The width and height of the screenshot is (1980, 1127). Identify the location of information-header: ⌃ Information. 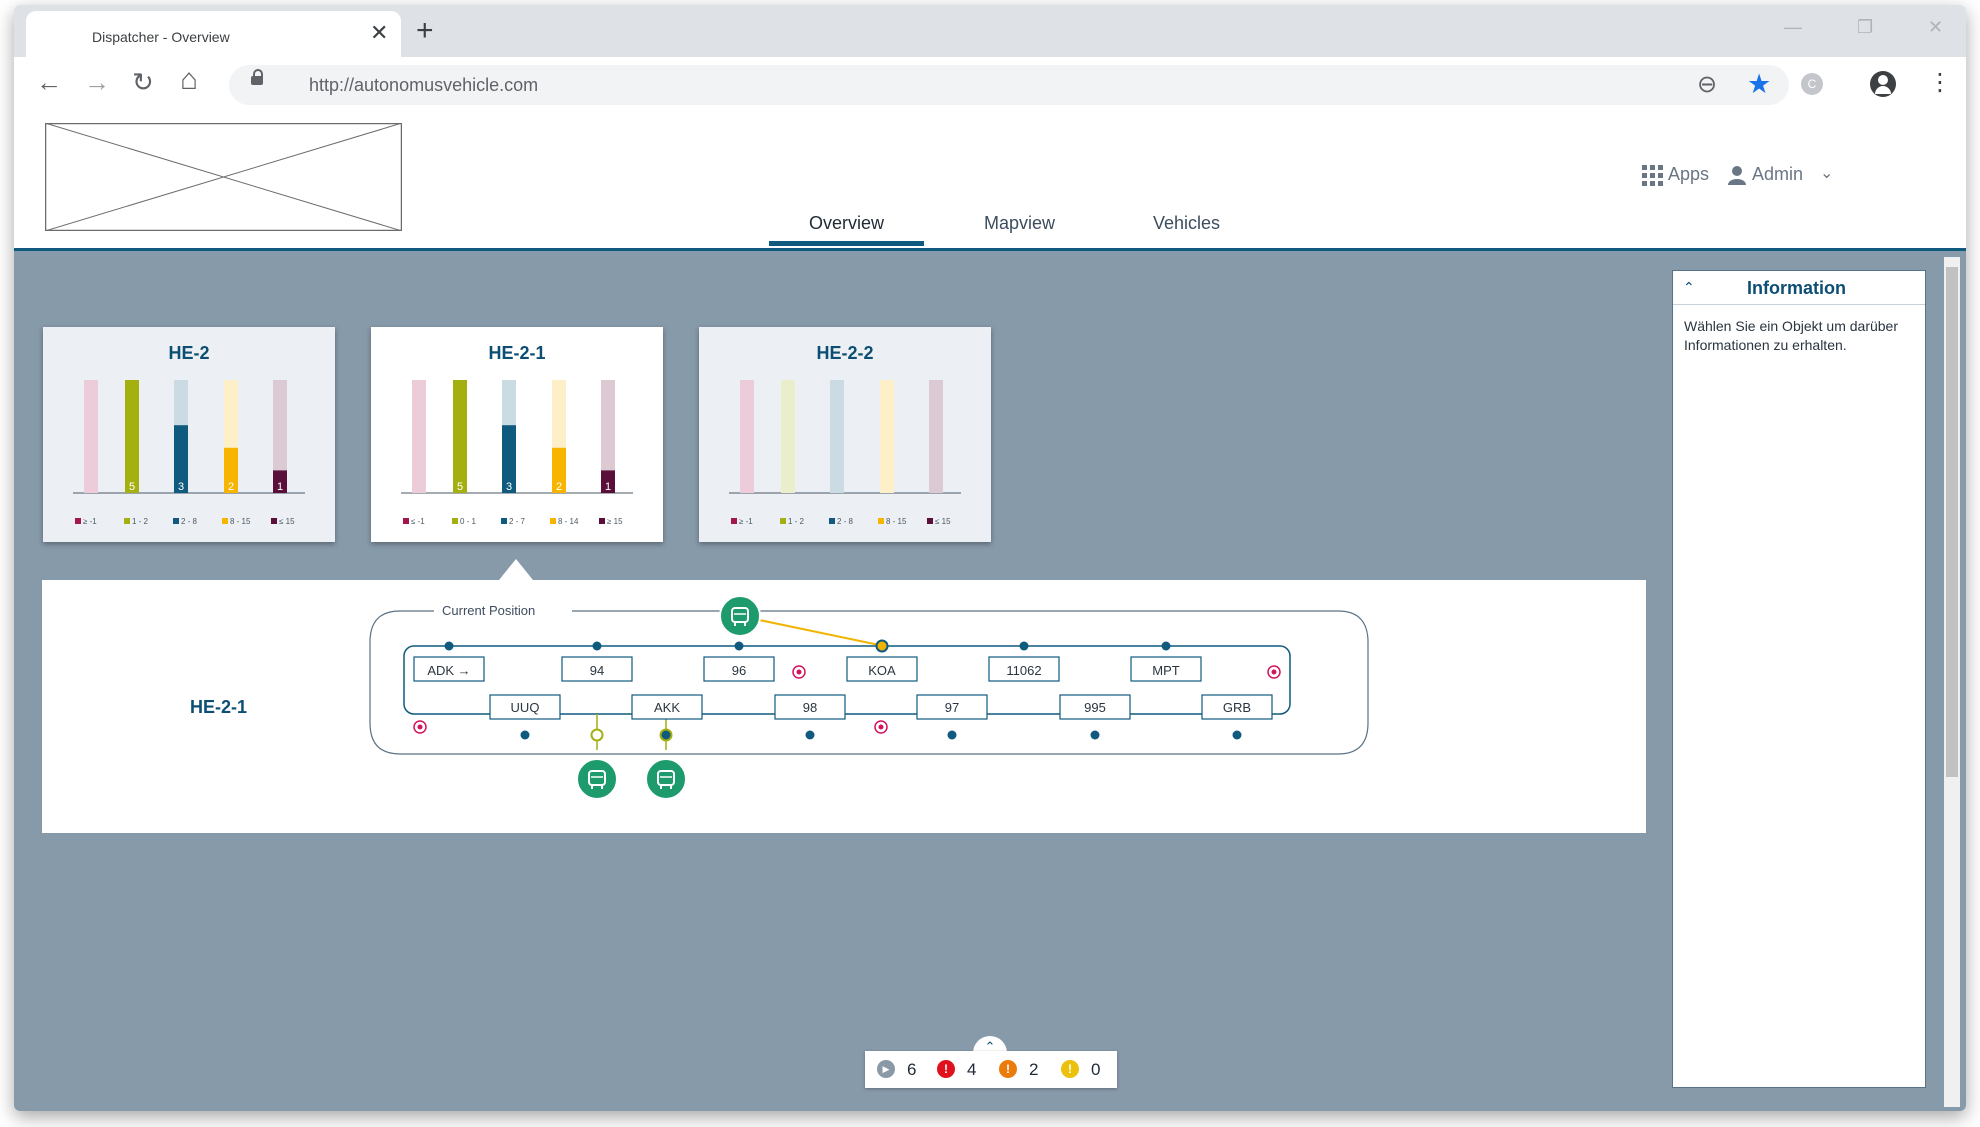
(1799, 288).